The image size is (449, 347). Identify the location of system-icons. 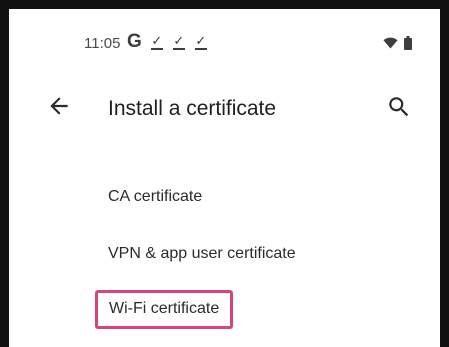
(397, 43).